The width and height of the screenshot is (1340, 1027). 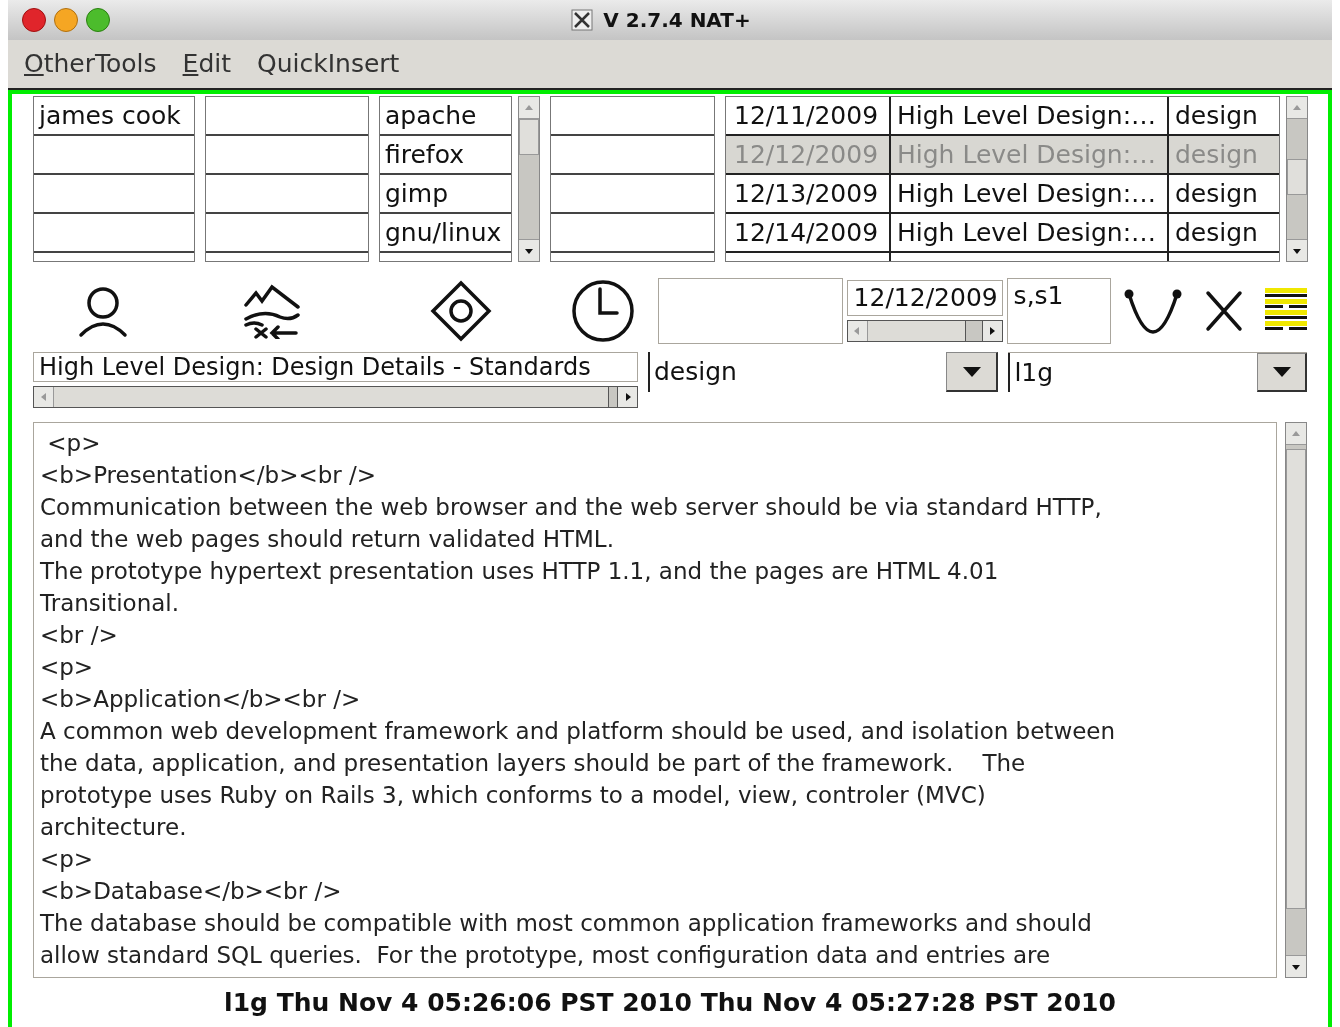 I want to click on diamond-target-icon, so click(x=460, y=311).